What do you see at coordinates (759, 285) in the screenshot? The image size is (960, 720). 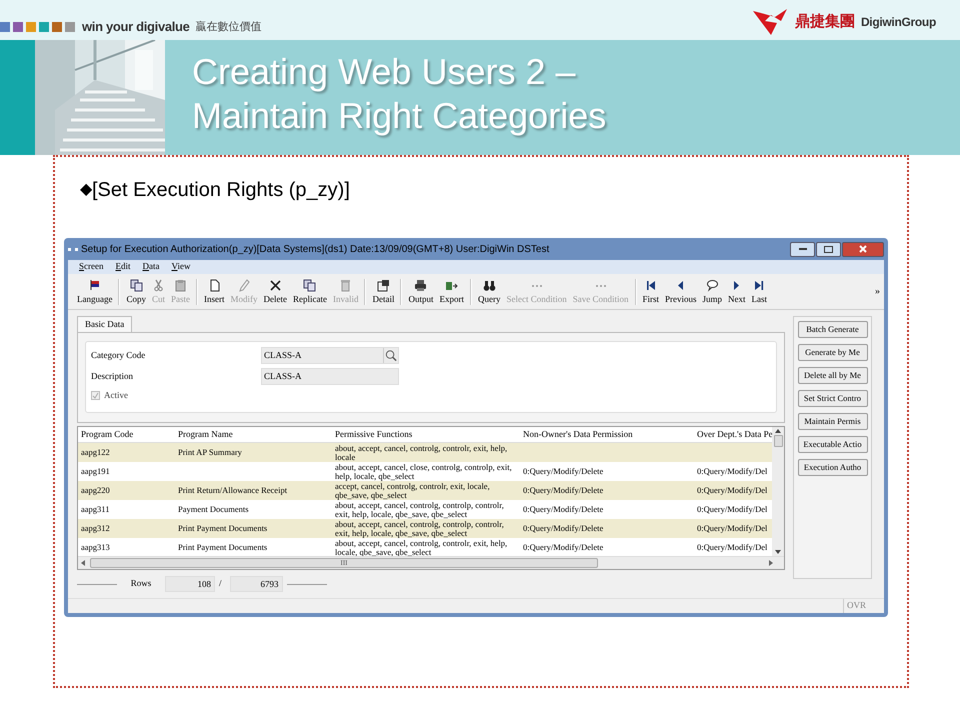 I see `skip-end-icon` at bounding box center [759, 285].